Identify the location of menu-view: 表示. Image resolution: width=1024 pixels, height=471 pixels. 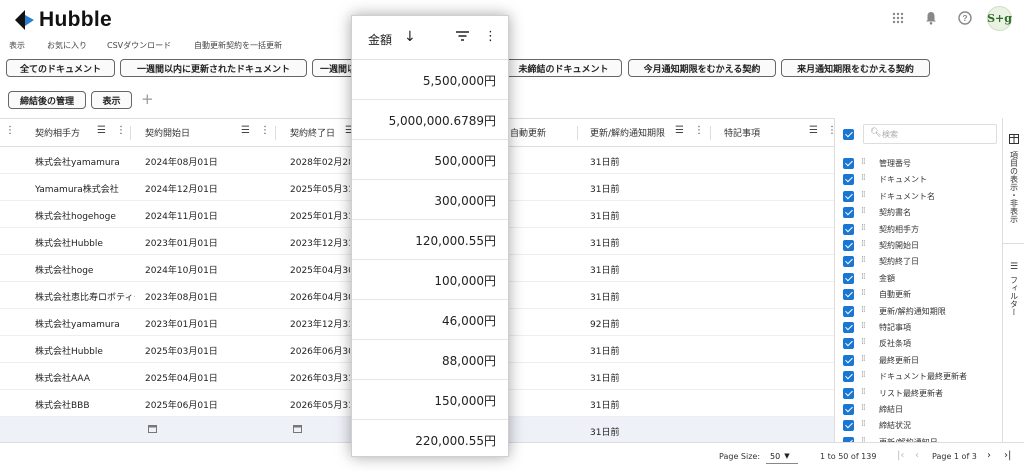
(17, 45).